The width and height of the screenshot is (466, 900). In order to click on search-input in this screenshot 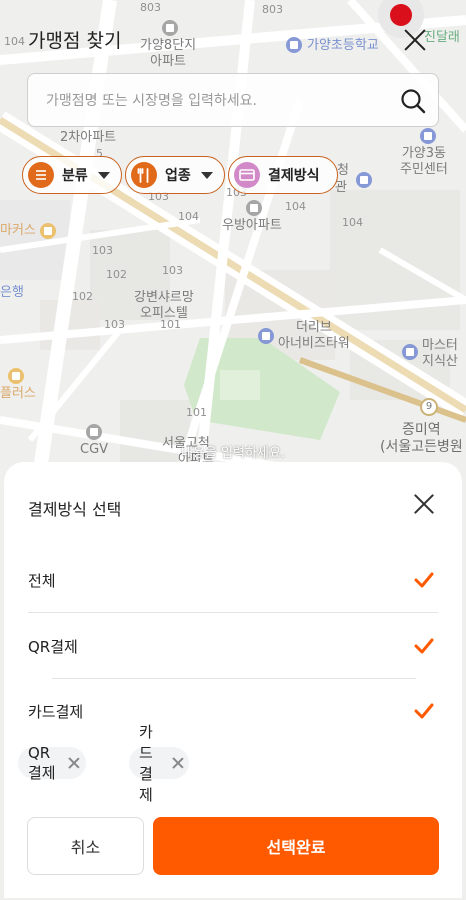, I will do `click(216, 101)`.